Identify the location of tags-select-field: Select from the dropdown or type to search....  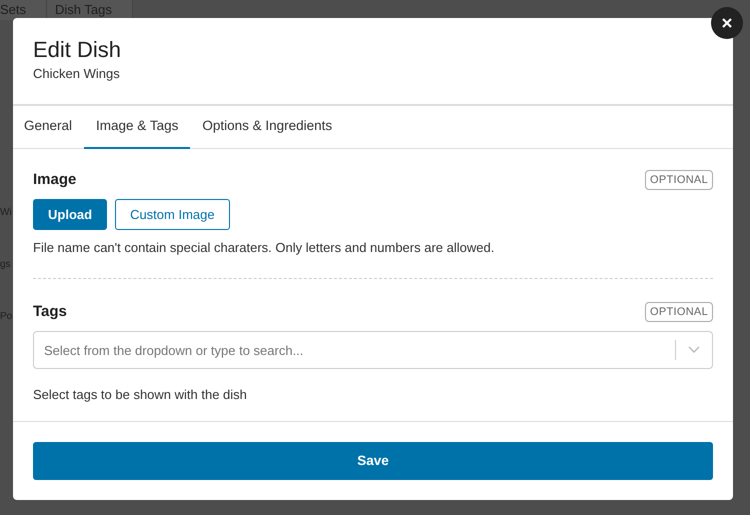
(373, 350).